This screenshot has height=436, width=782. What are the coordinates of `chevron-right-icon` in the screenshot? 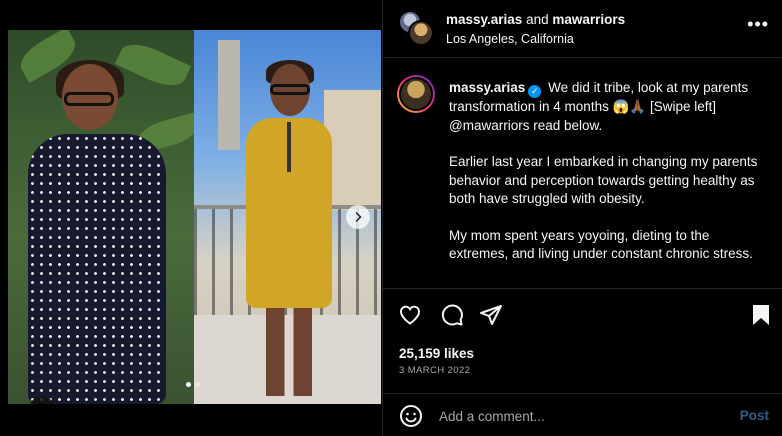 It's located at (358, 217).